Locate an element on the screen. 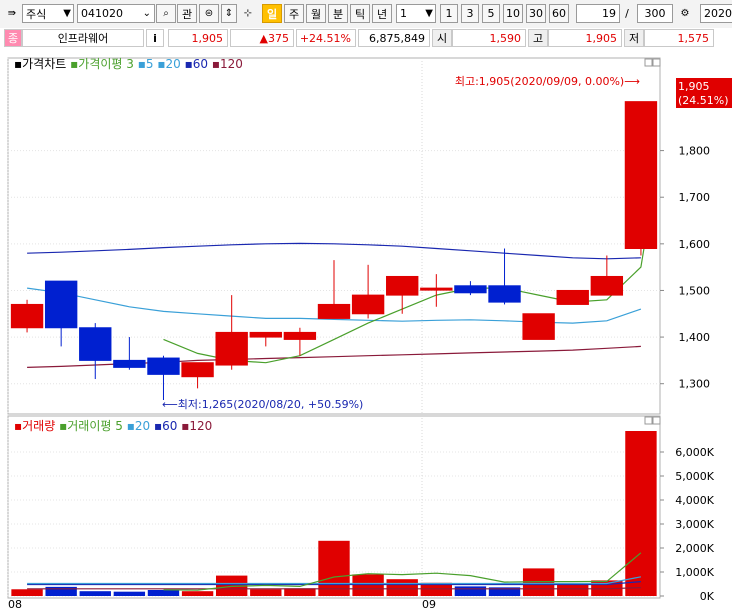  open-value: 1,590 is located at coordinates (489, 38).